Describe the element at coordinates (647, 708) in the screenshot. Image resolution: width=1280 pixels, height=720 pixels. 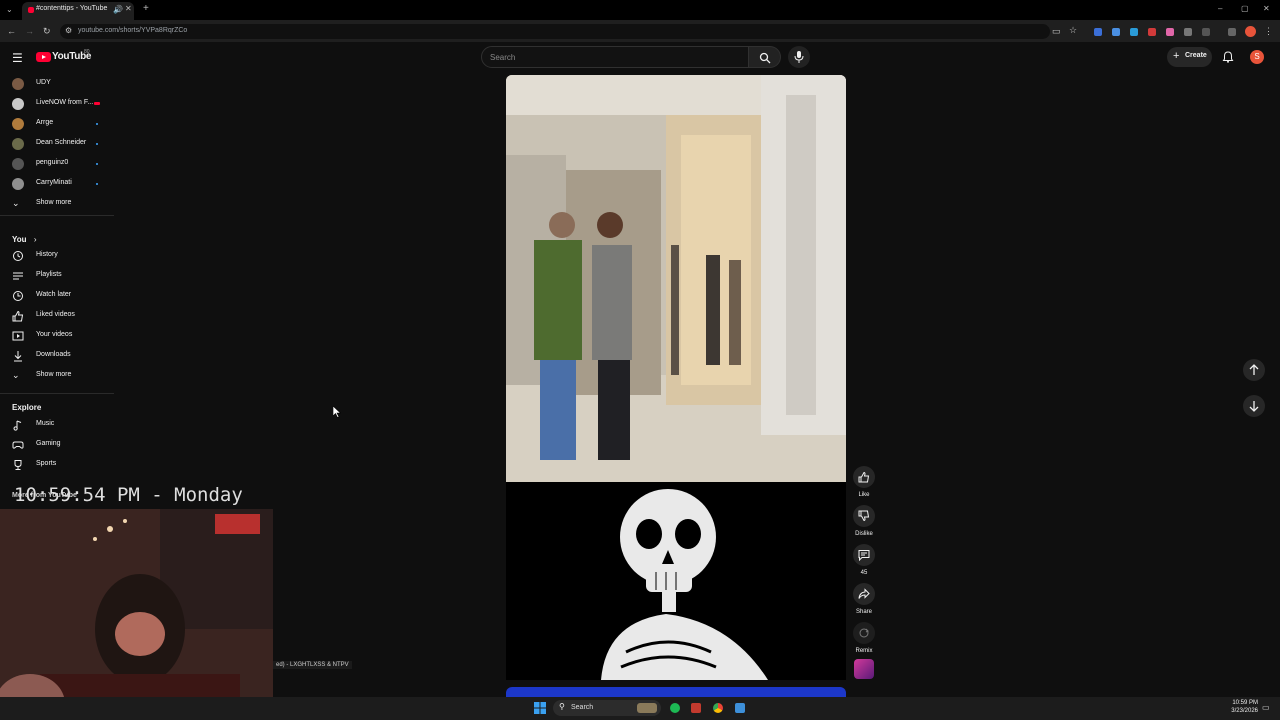
I see `search-highlight-icon` at that location.